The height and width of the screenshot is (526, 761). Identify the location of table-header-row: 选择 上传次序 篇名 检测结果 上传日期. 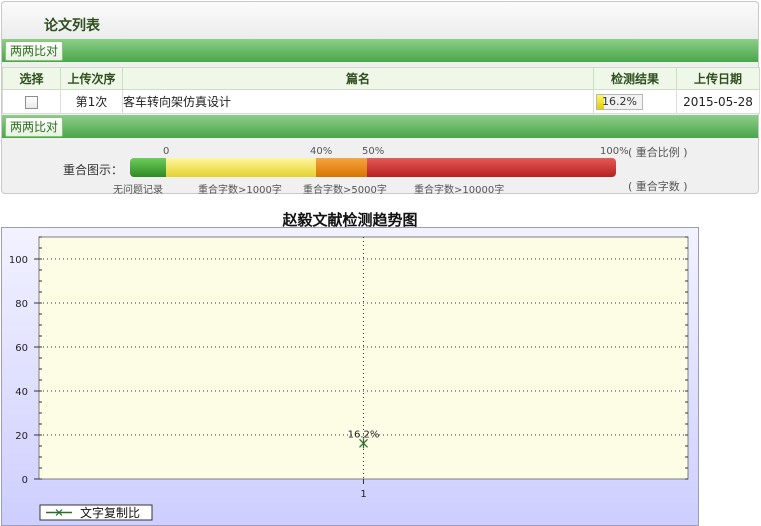
(381, 78).